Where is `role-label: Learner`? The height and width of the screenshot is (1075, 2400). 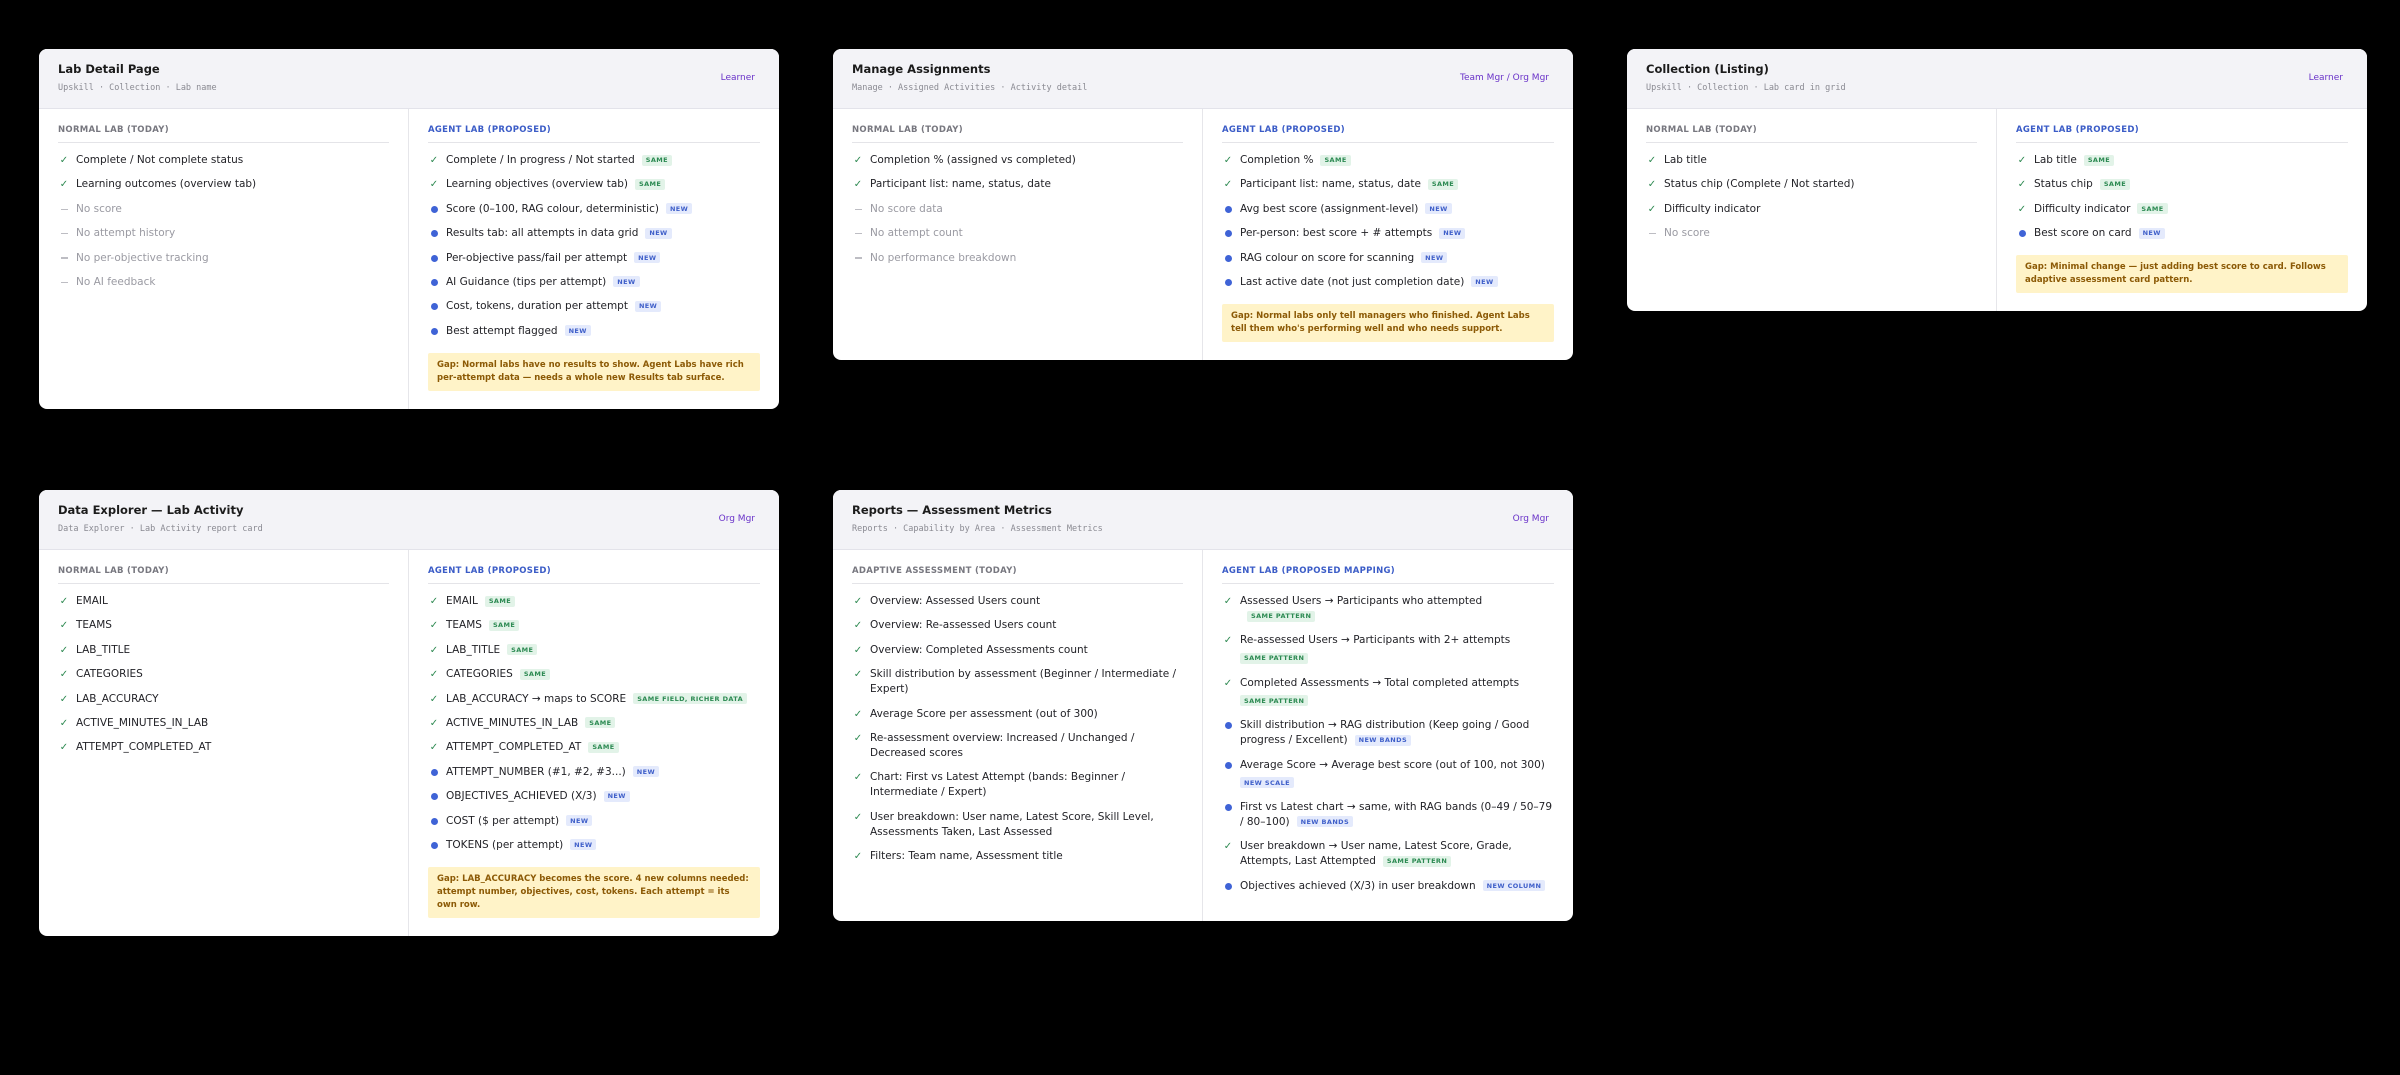
role-label: Learner is located at coordinates (737, 78).